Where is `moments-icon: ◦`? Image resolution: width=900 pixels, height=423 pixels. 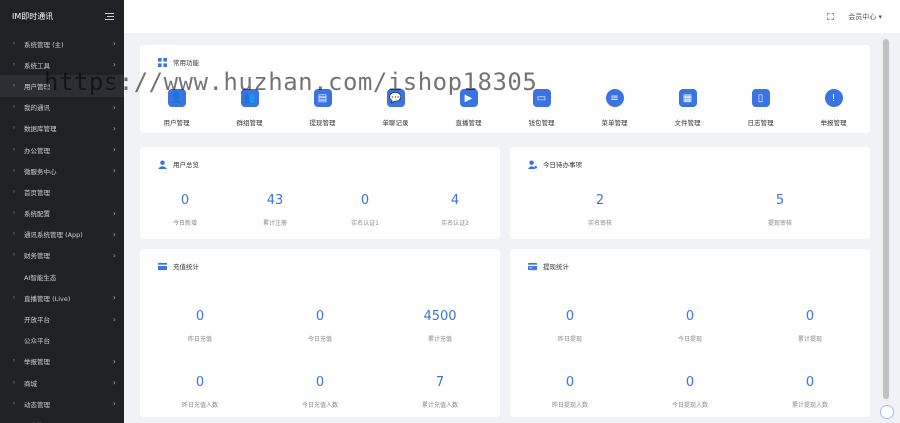
moments-icon: ◦ is located at coordinates (14, 403).